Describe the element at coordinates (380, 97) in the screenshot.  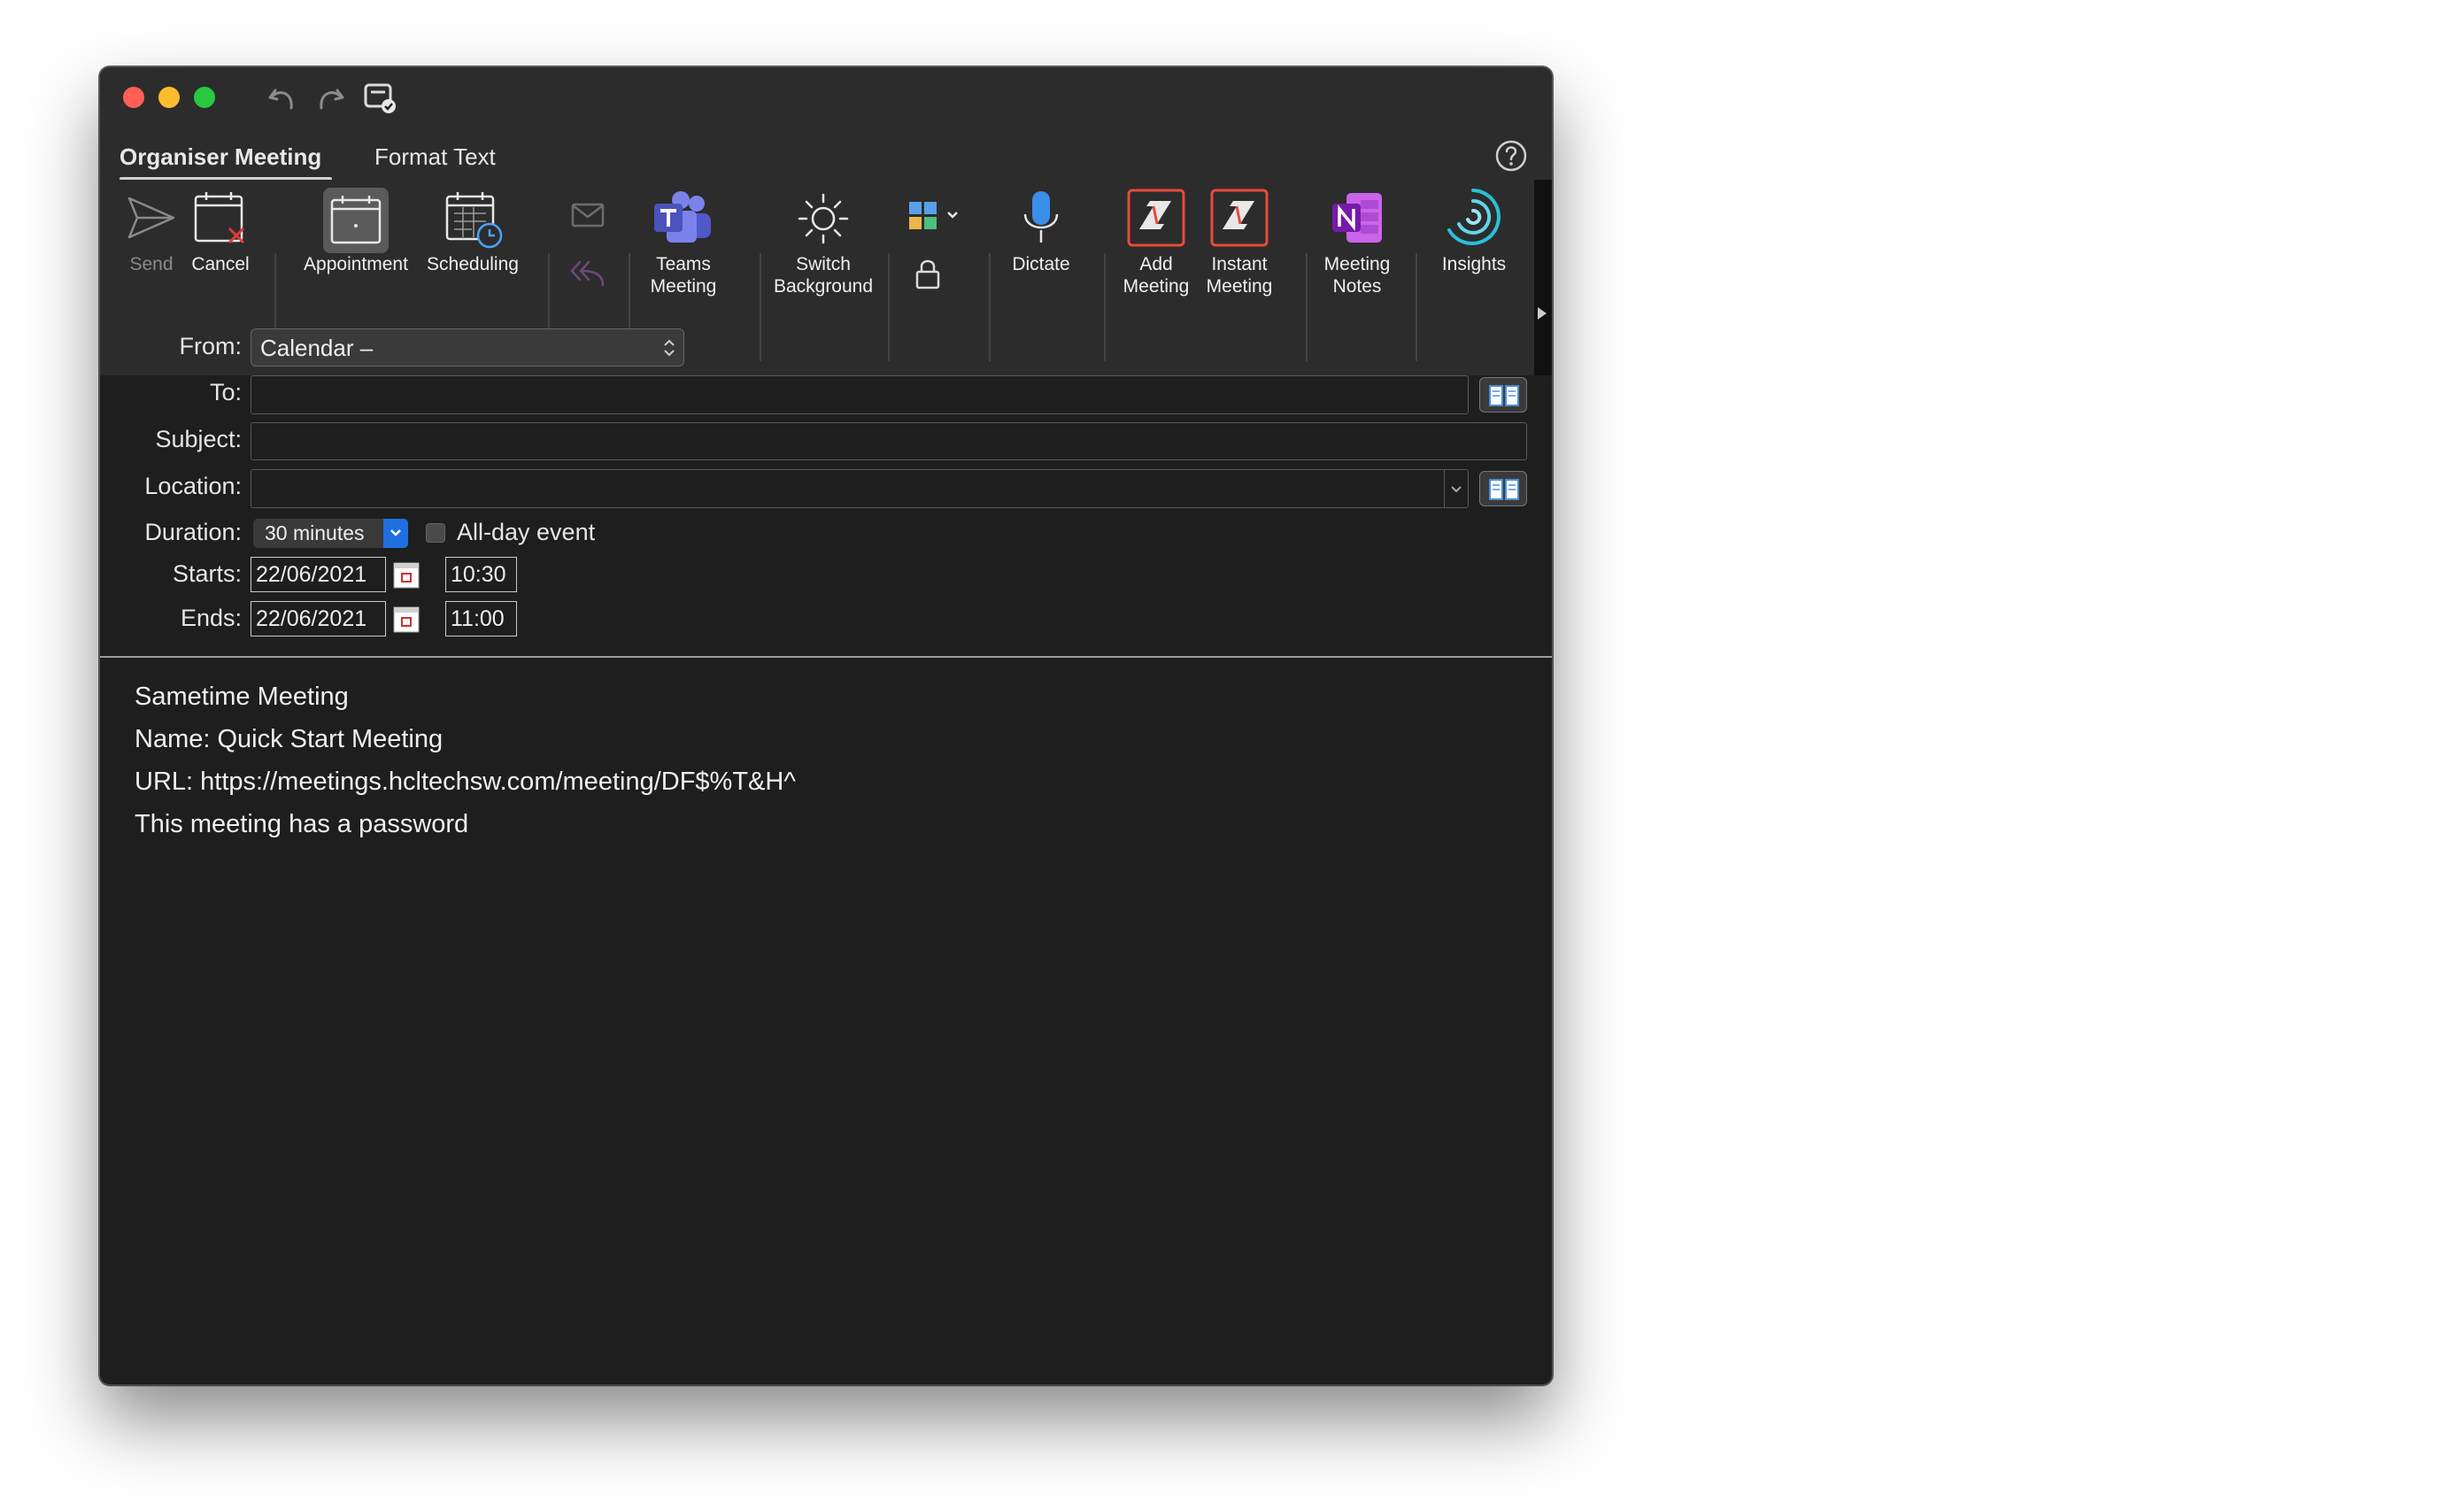
I see `save-icon` at that location.